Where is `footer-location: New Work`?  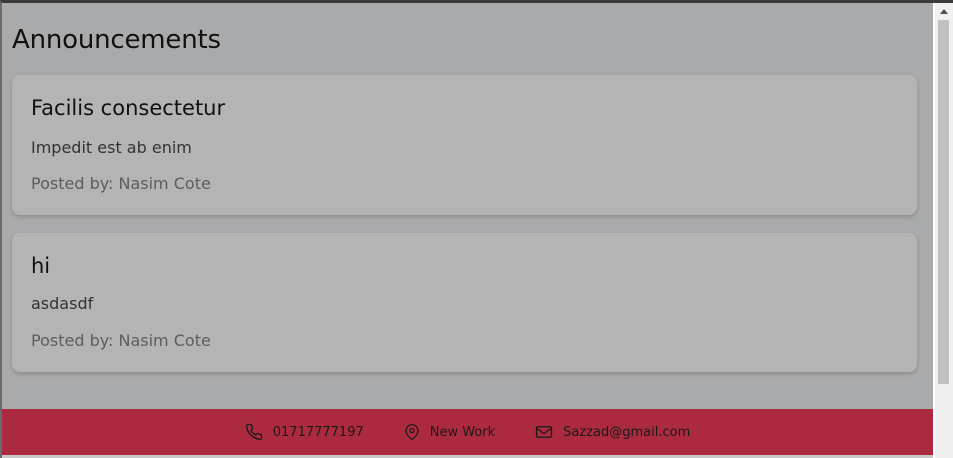 footer-location: New Work is located at coordinates (449, 432).